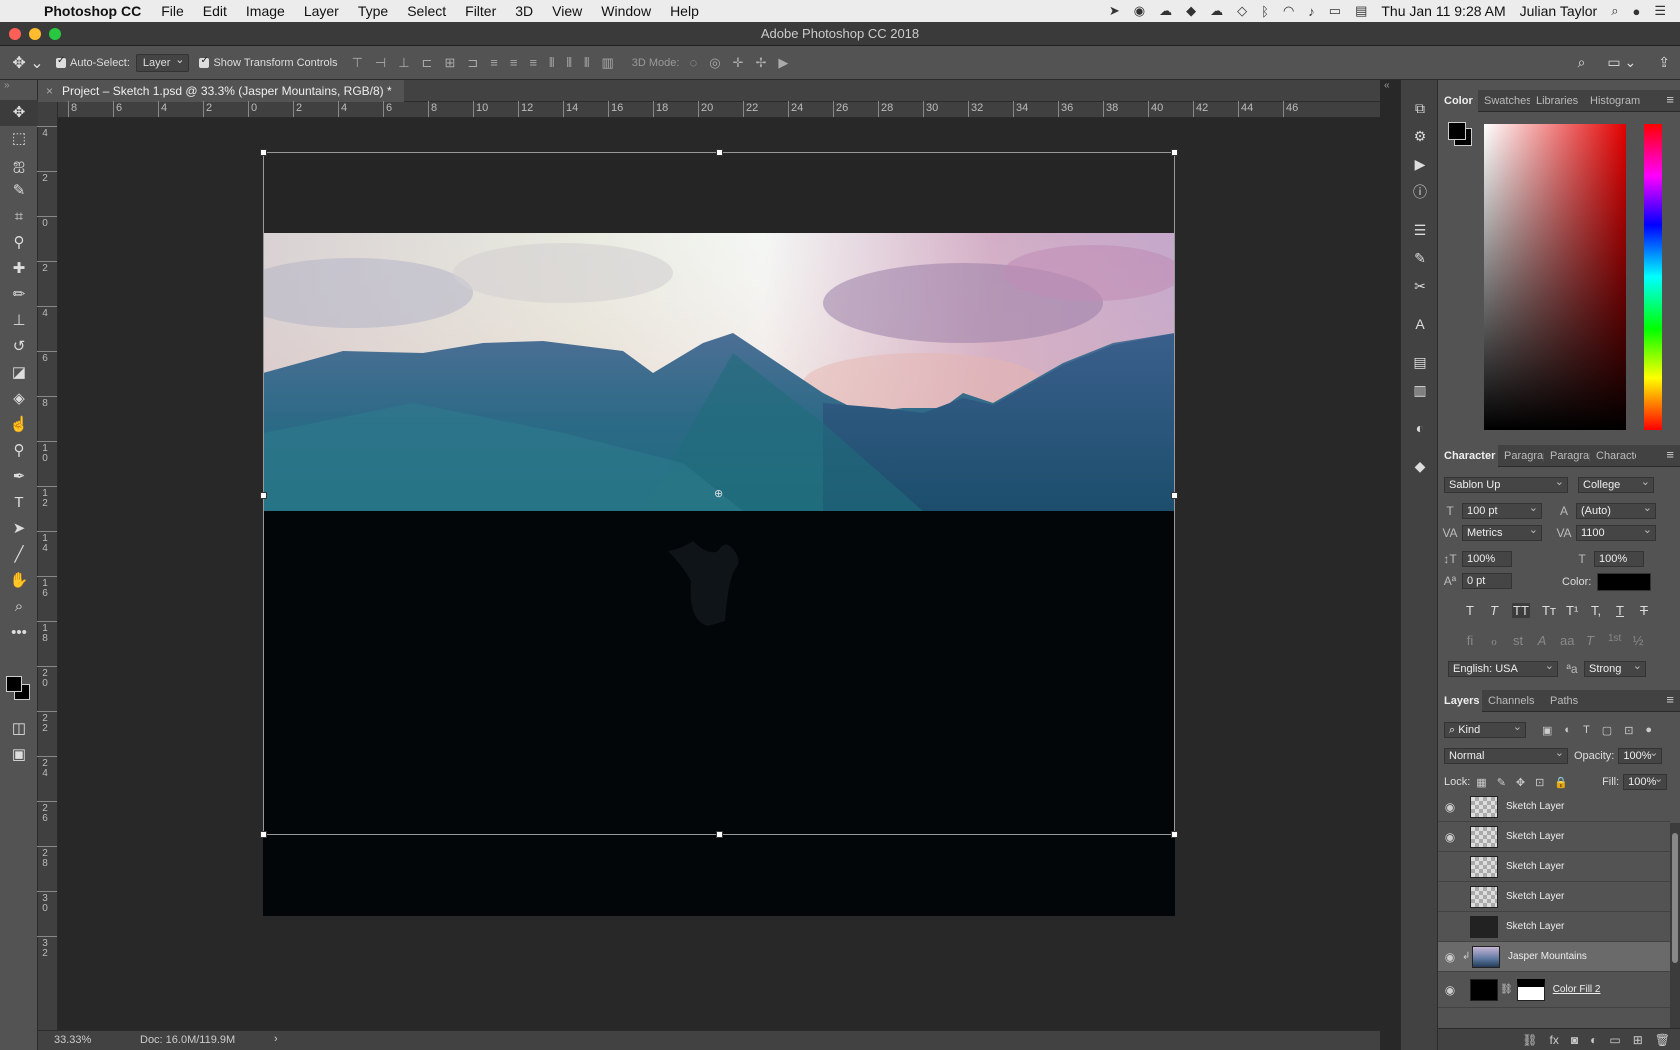 The width and height of the screenshot is (1680, 1050). Describe the element at coordinates (783, 63) in the screenshot. I see `3d-scale-icon: ▶` at that location.